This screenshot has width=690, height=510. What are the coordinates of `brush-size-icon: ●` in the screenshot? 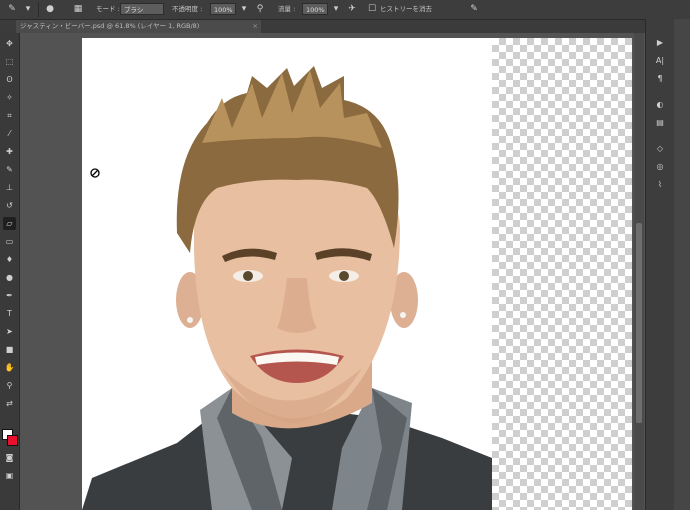 It's located at (50, 9).